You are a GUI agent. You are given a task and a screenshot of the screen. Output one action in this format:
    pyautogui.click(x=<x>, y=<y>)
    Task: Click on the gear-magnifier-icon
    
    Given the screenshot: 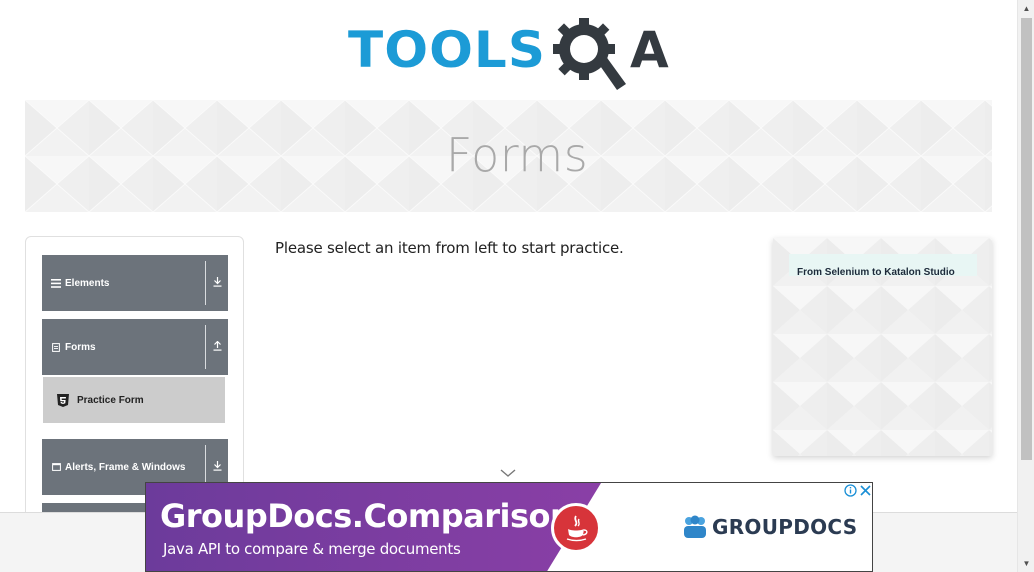 What is the action you would take?
    pyautogui.click(x=589, y=54)
    